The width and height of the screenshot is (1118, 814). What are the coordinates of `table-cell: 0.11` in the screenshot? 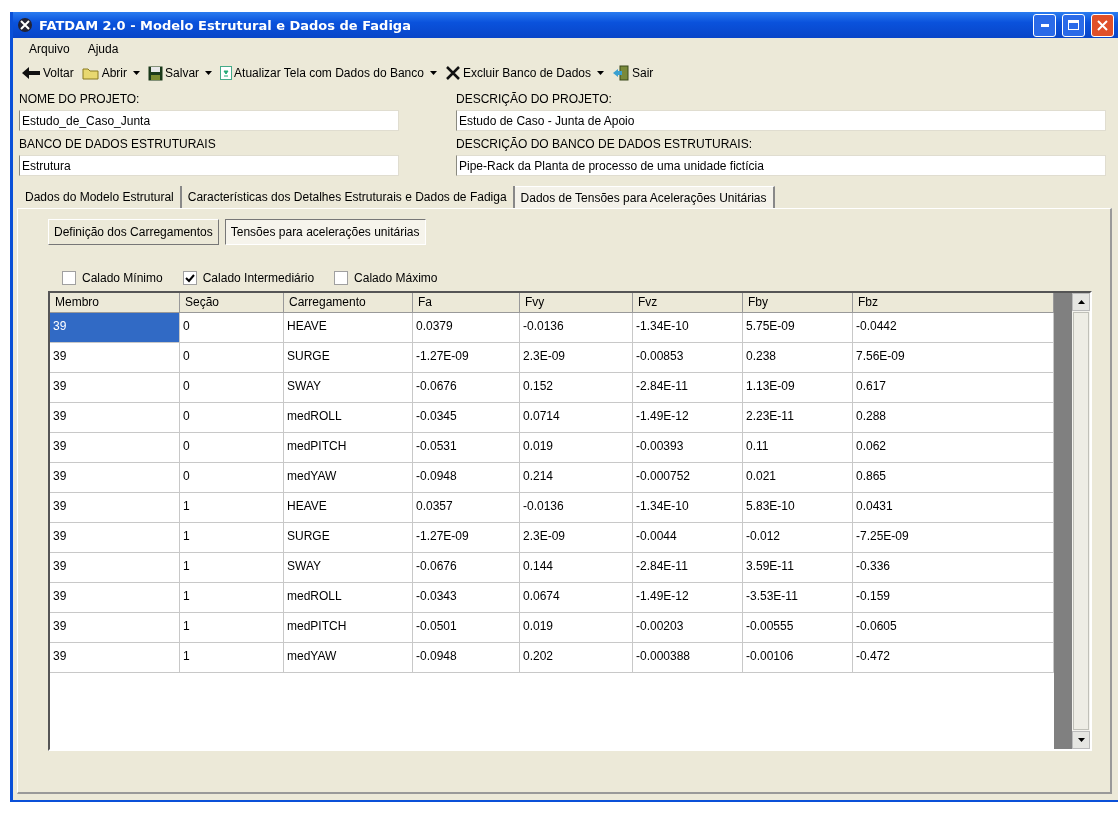 It's located at (798, 447).